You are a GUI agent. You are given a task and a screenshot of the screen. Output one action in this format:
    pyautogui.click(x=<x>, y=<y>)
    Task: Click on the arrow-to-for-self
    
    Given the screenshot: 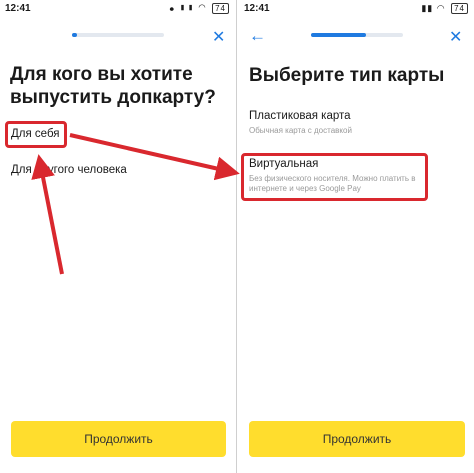 What is the action you would take?
    pyautogui.click(x=47, y=214)
    